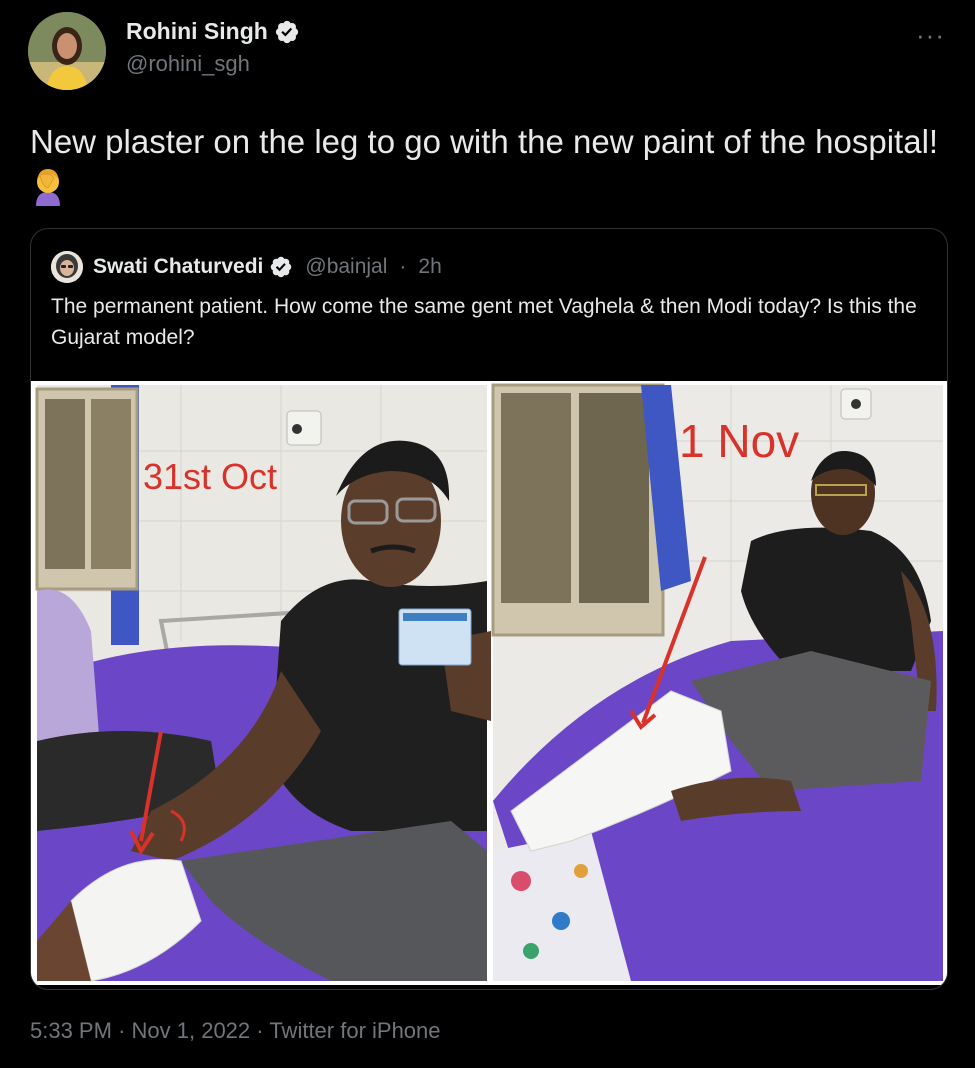  I want to click on tweet-timestamp: 5:33 PM, so click(71, 1030).